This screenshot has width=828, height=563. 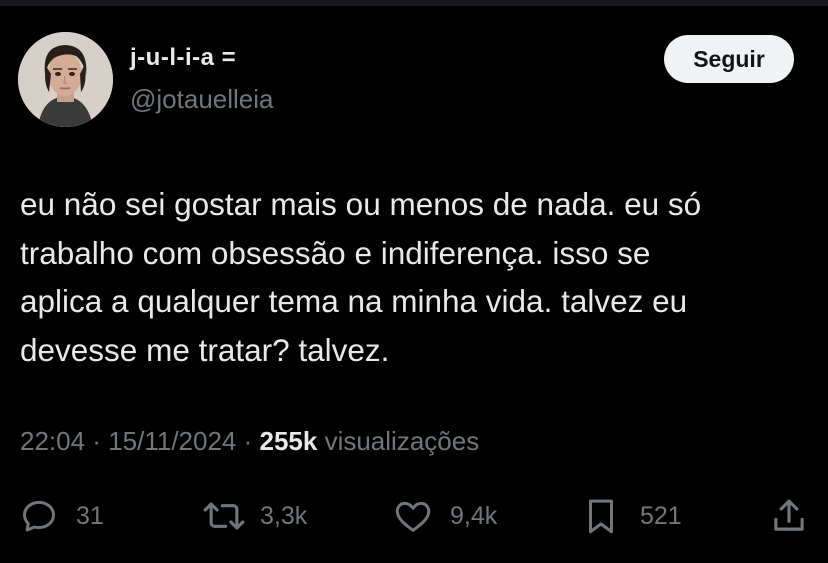 What do you see at coordinates (444, 516) in the screenshot?
I see `like-button: 9,4k` at bounding box center [444, 516].